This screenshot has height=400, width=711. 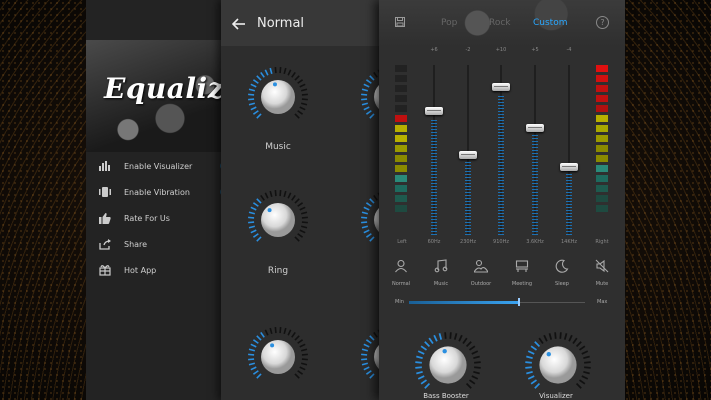 What do you see at coordinates (562, 266) in the screenshot?
I see `moon-icon` at bounding box center [562, 266].